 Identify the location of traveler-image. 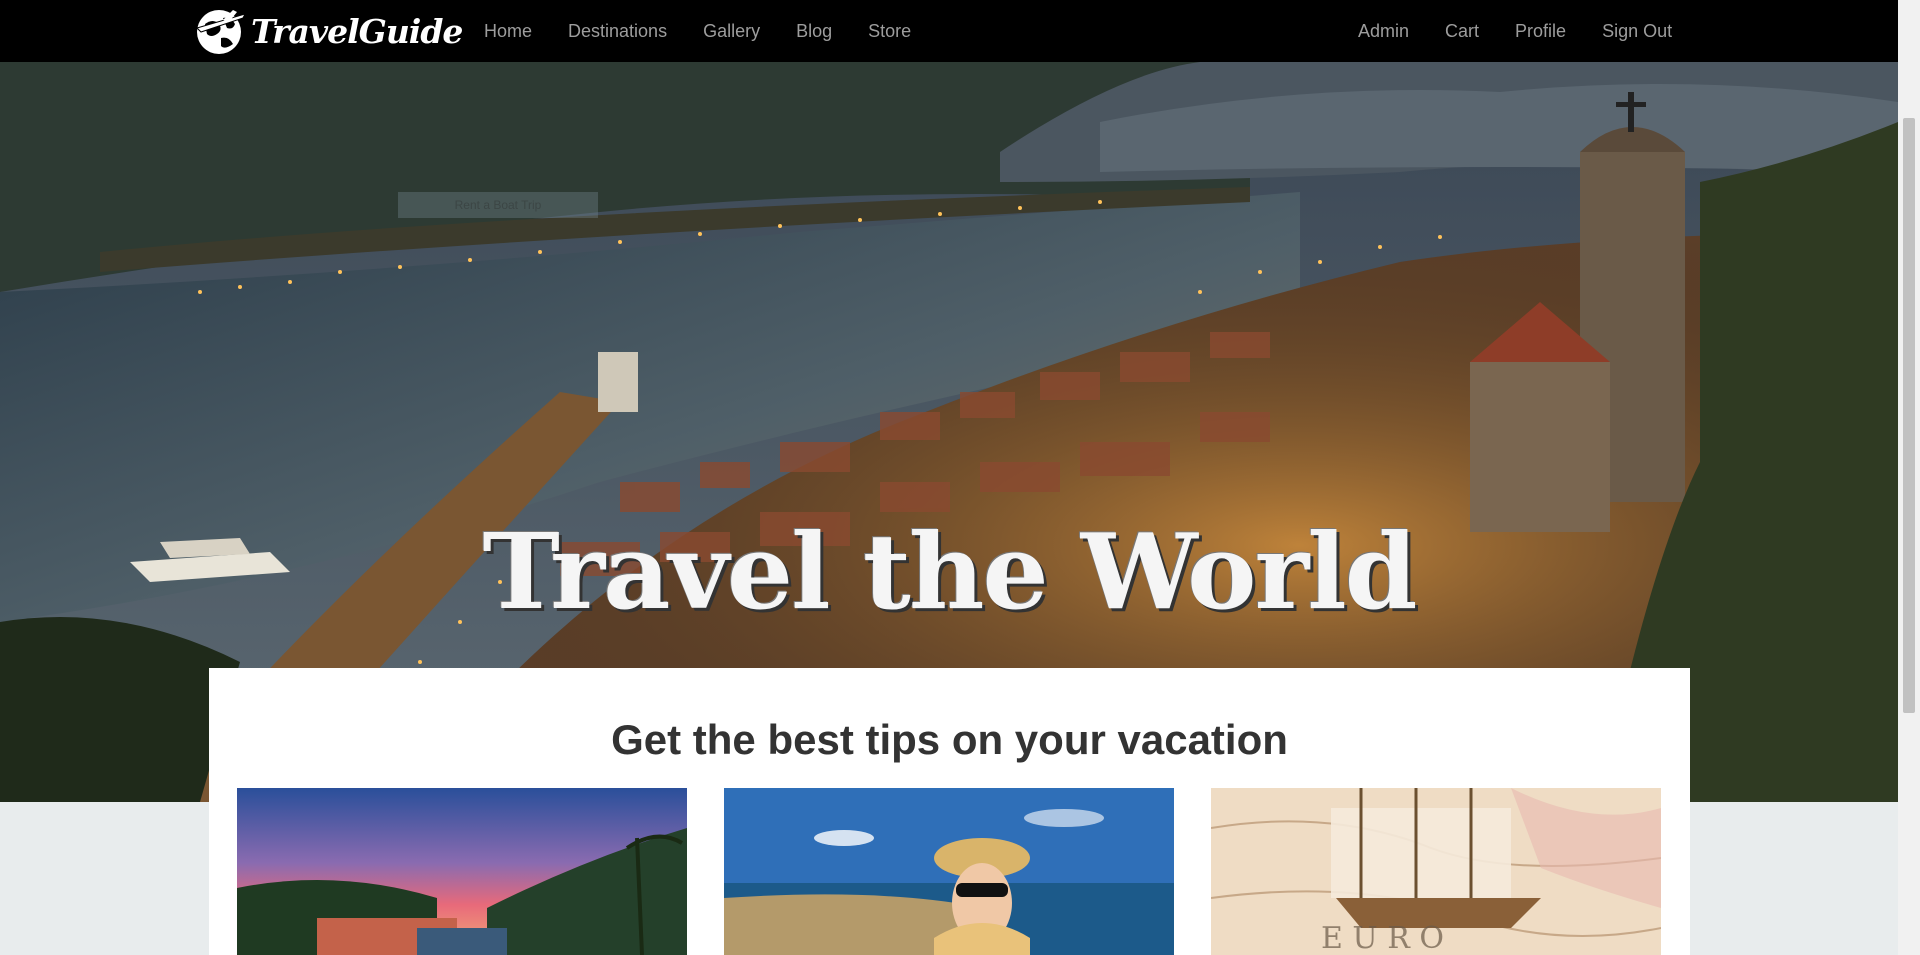
(949, 871).